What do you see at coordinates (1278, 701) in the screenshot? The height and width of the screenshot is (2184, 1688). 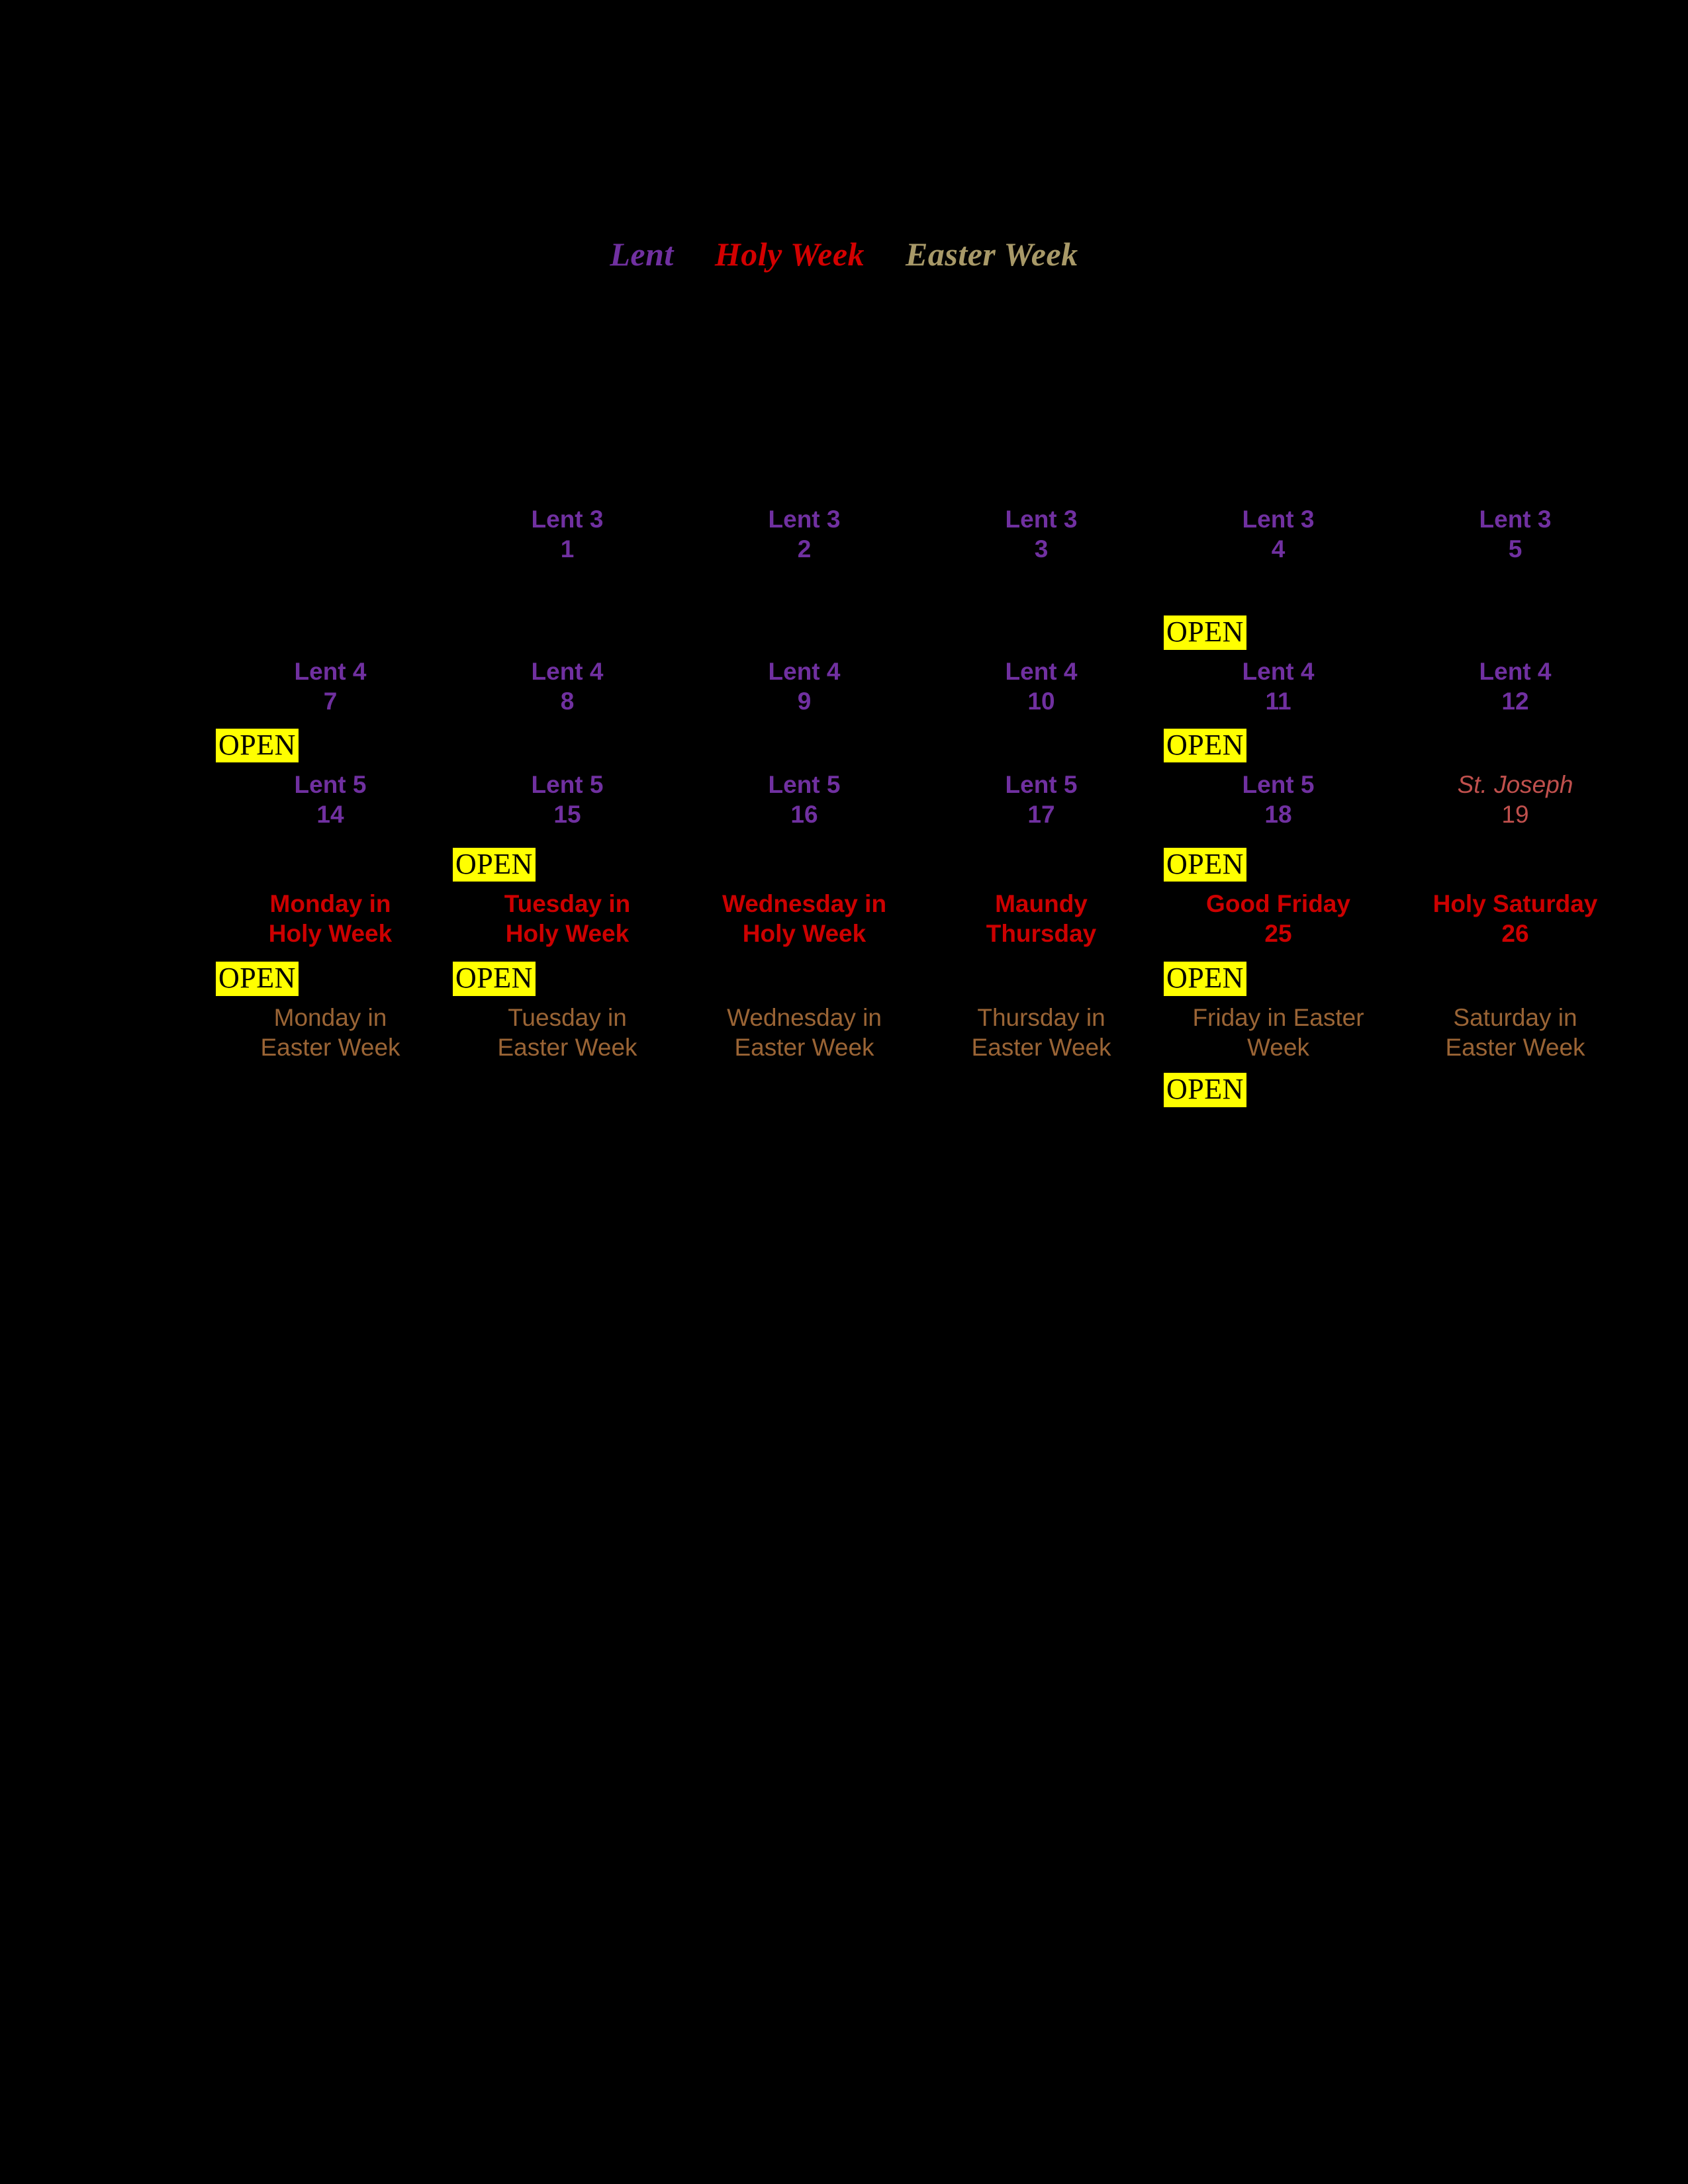 I see `calendar-cell-date: 11` at bounding box center [1278, 701].